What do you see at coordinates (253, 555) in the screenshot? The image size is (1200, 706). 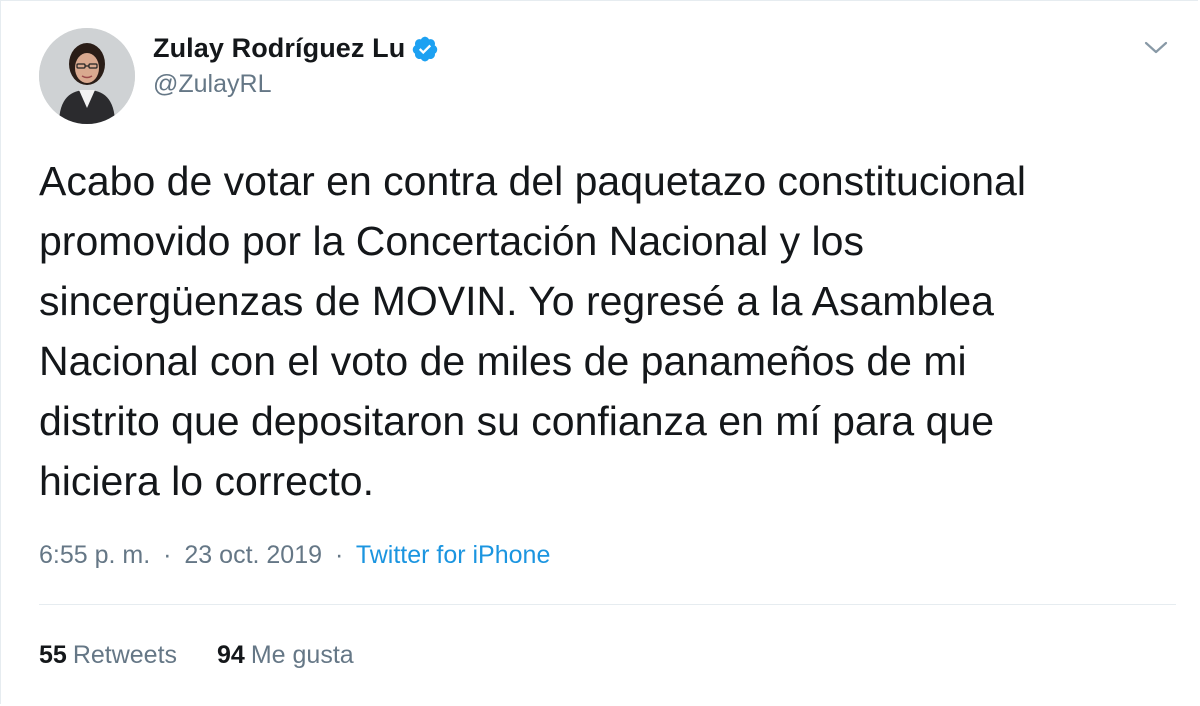 I see `tweet-date: 23 oct. 2019` at bounding box center [253, 555].